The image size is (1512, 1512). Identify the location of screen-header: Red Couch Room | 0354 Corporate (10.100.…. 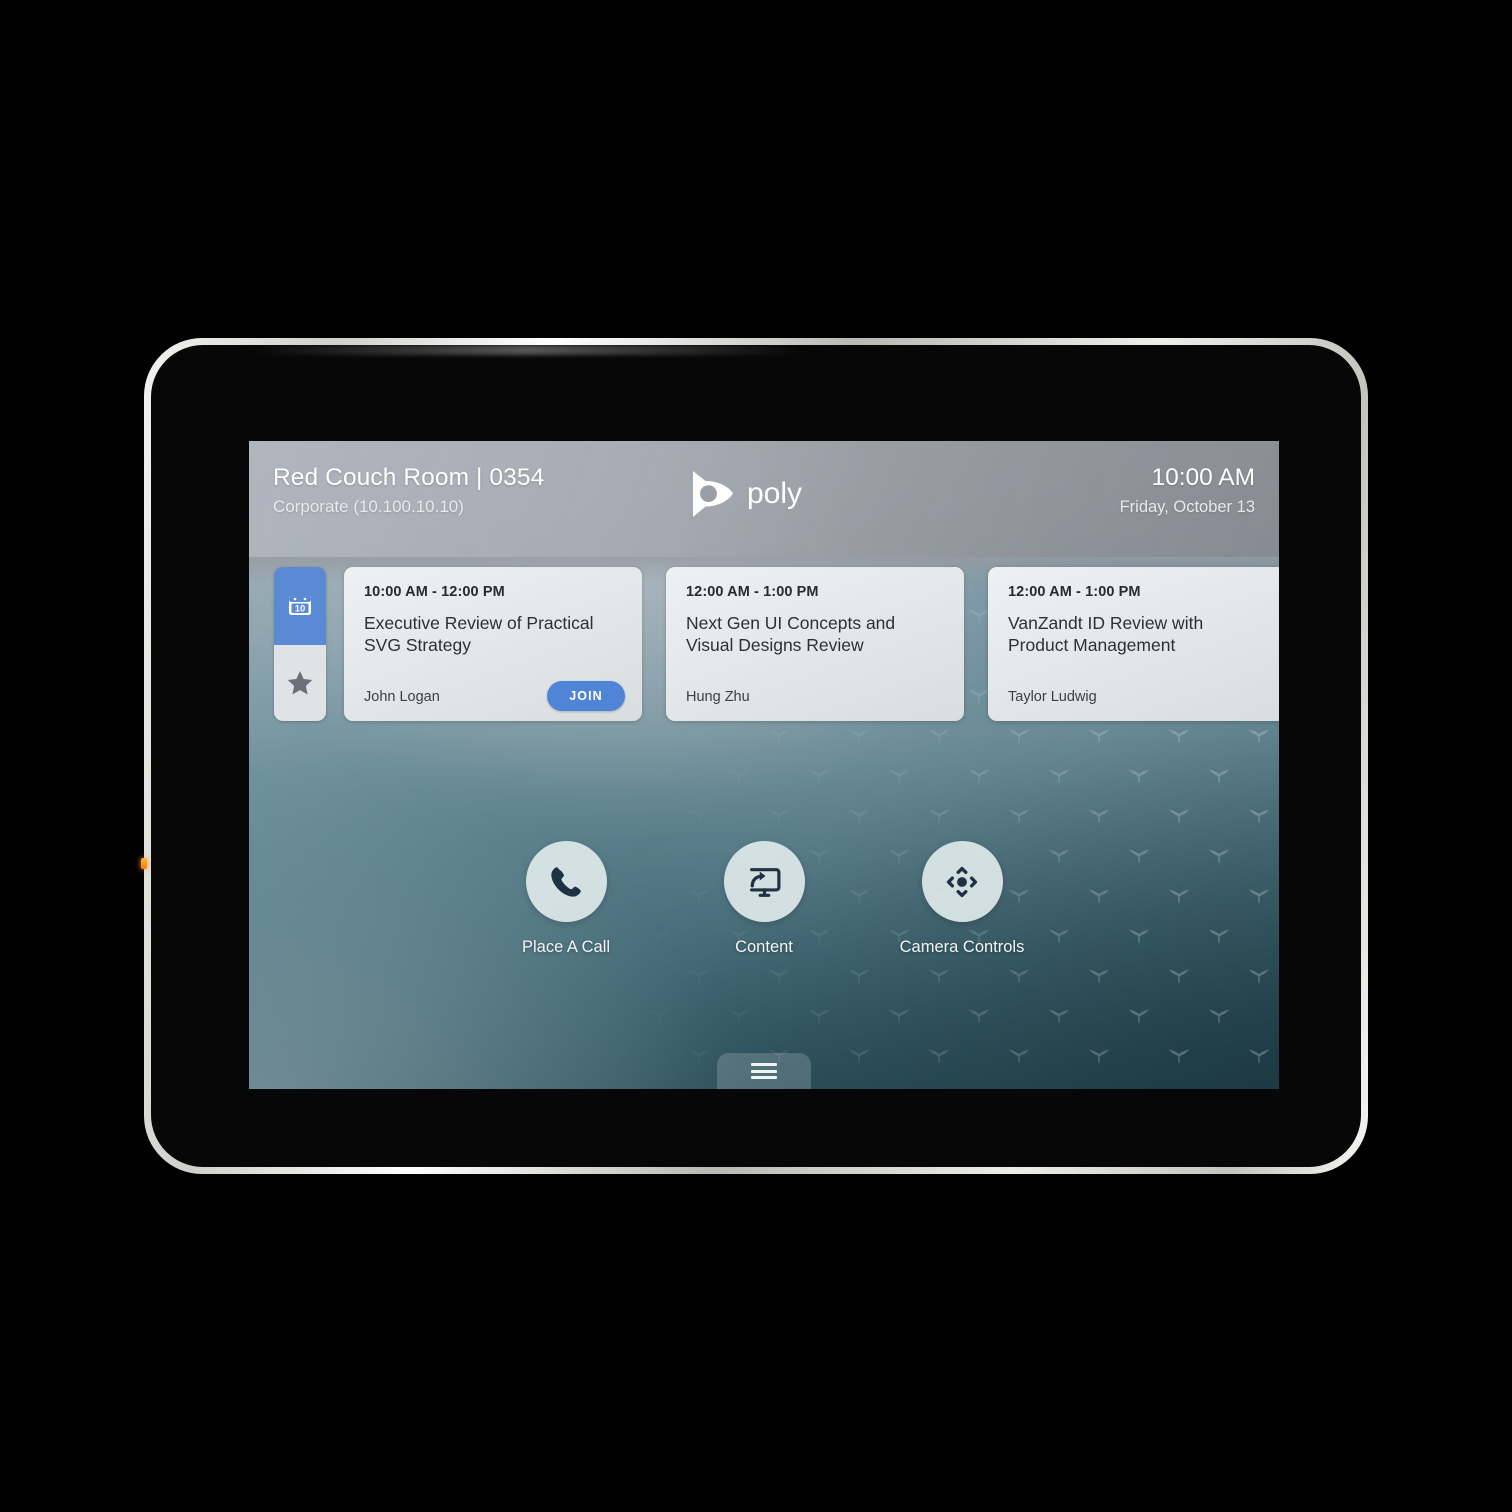
(764, 512).